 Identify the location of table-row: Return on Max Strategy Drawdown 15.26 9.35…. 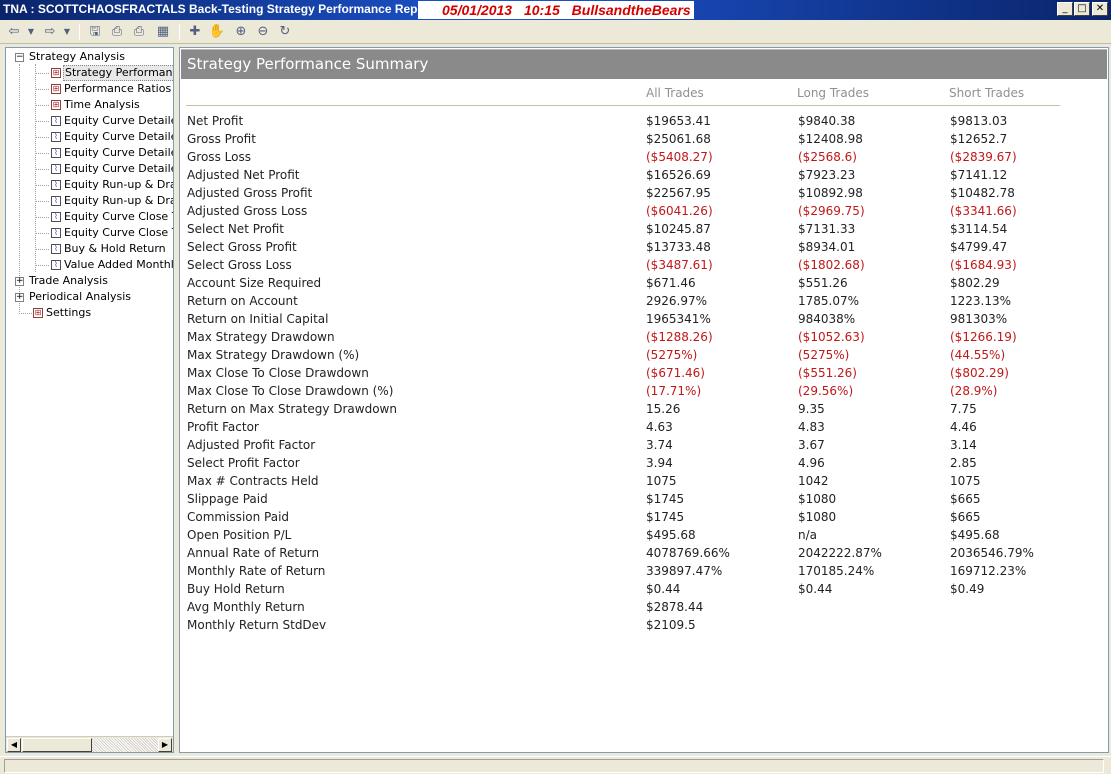
(644, 411).